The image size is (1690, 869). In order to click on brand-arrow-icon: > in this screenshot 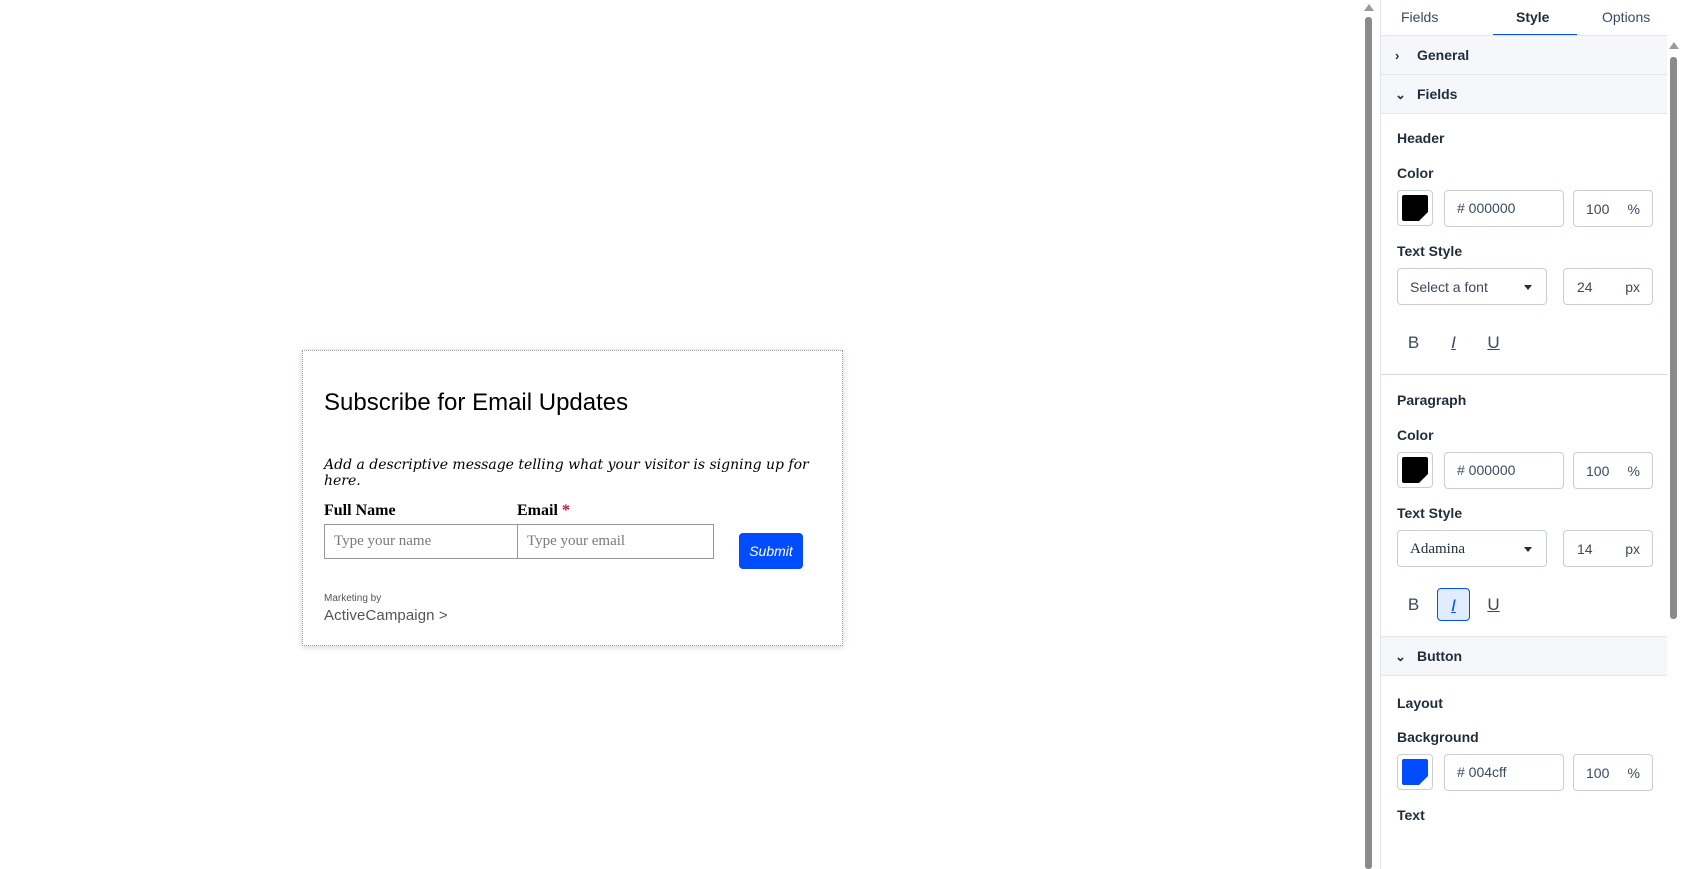, I will do `click(443, 615)`.